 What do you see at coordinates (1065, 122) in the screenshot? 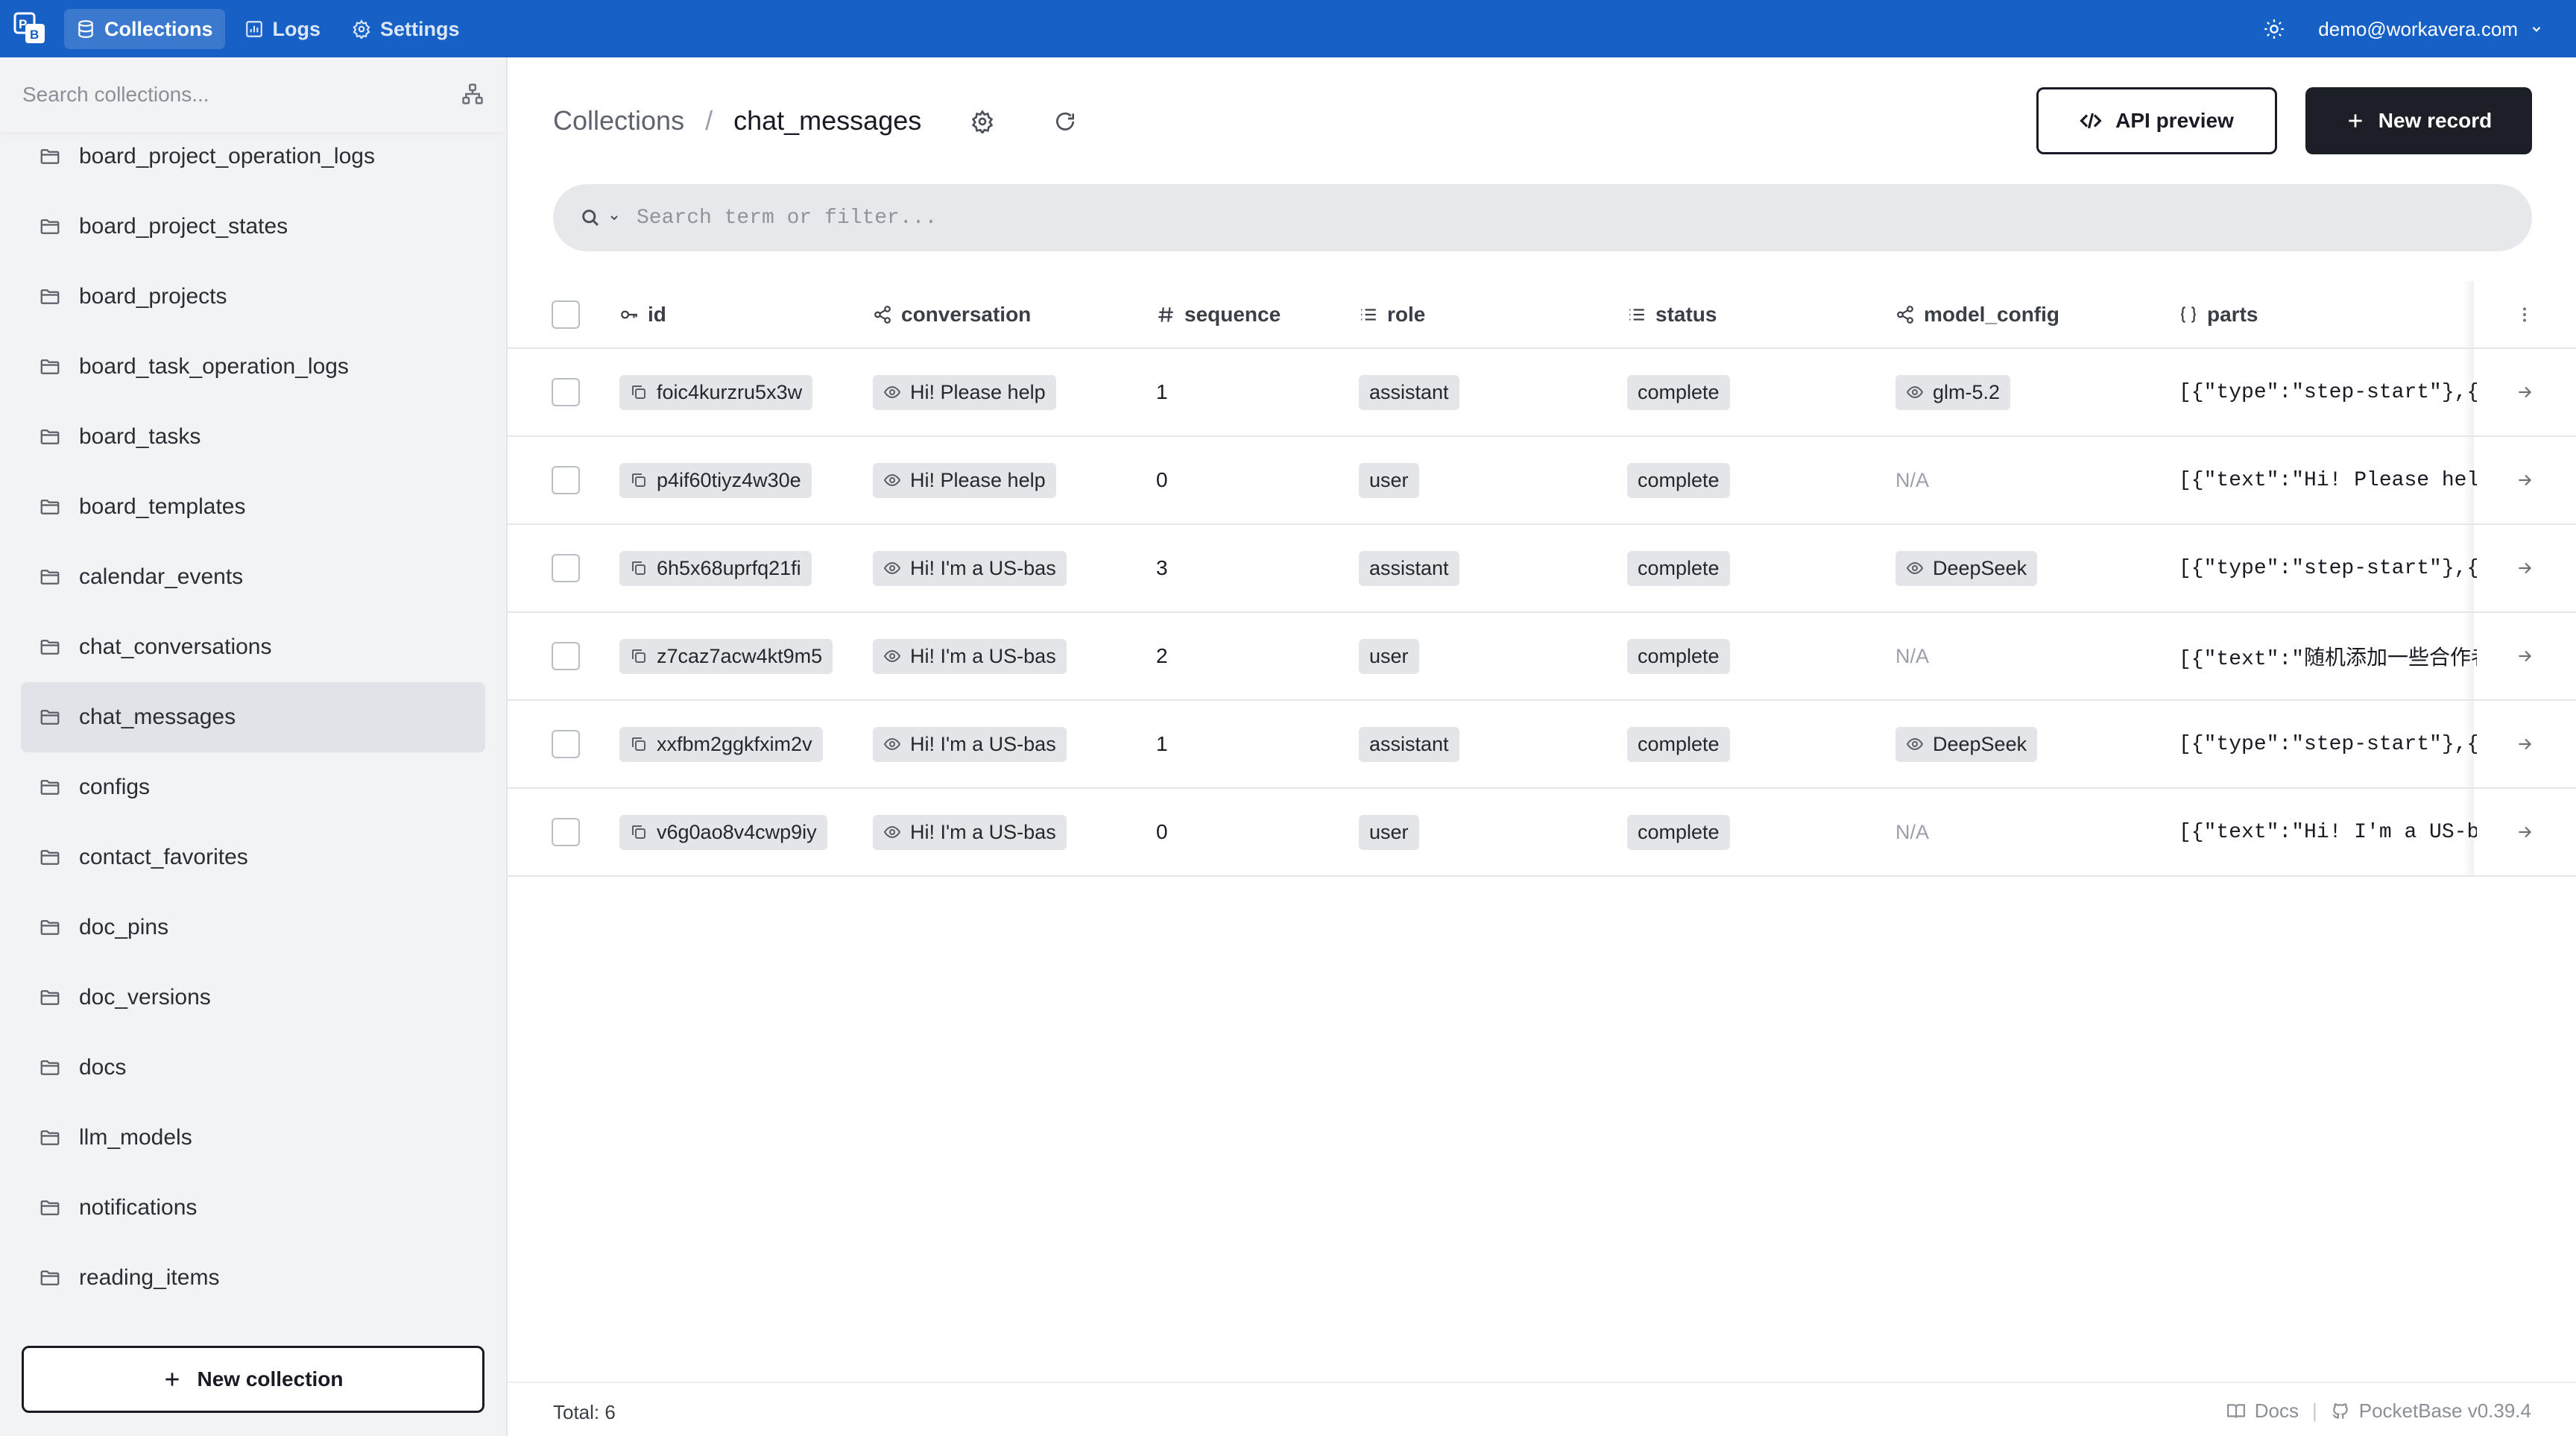
I see `refresh-button` at bounding box center [1065, 122].